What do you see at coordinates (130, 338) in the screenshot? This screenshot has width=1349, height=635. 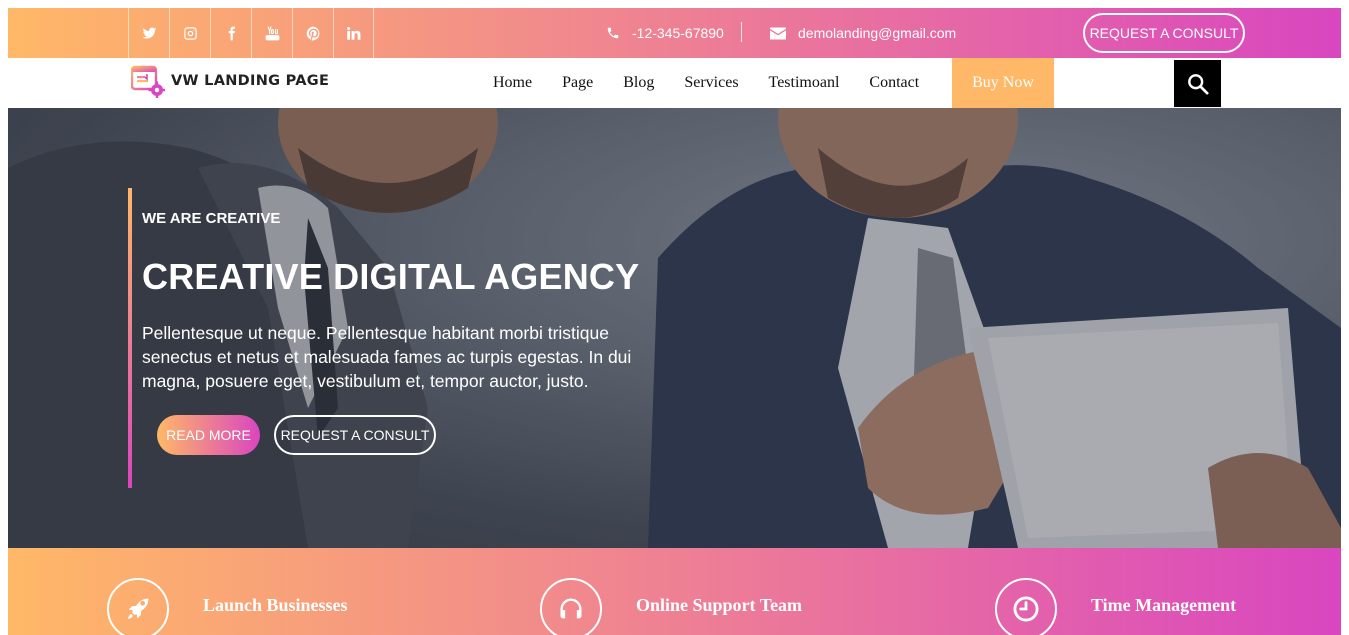 I see `hero-accent-line` at bounding box center [130, 338].